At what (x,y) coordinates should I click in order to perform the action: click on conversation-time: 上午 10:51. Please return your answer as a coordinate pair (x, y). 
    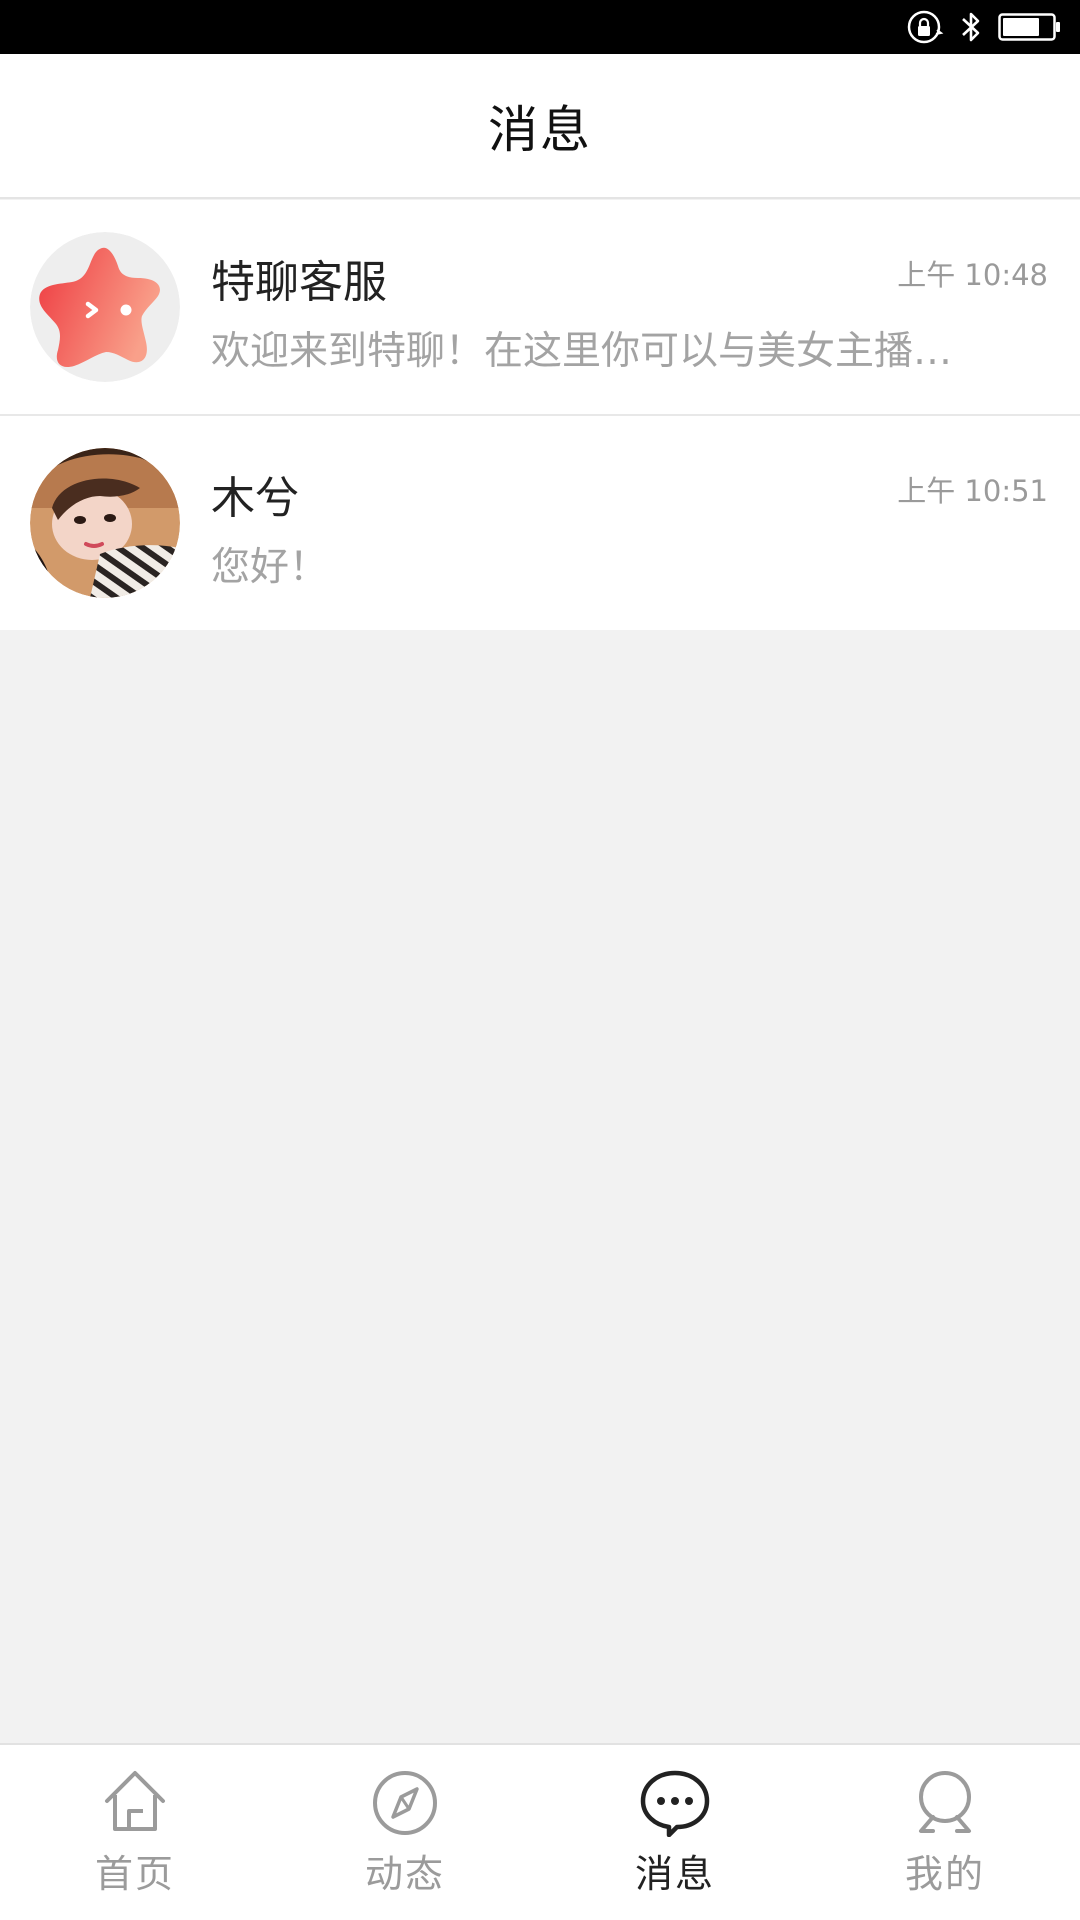
    Looking at the image, I should click on (972, 491).